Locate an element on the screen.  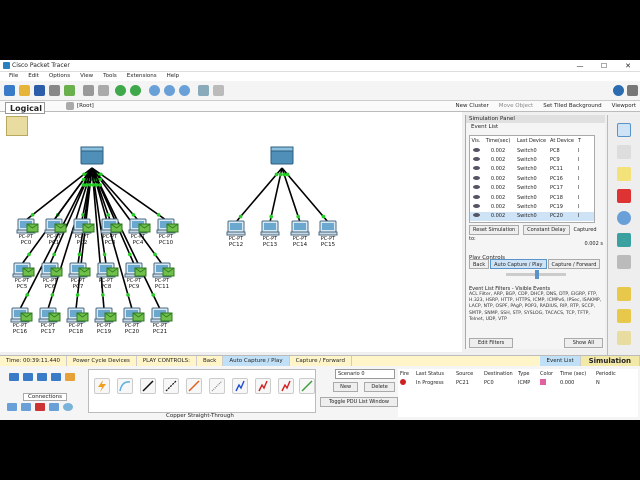
menu-edit: Edit is located at coordinates (33, 76).